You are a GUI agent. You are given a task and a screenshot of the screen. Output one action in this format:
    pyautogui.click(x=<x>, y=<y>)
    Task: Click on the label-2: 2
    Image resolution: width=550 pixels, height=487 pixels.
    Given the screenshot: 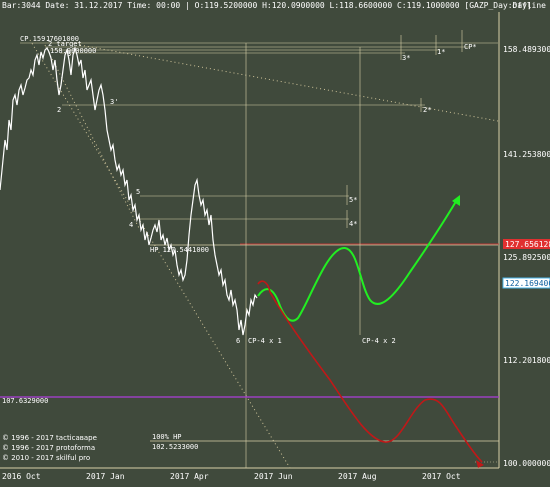 What is the action you would take?
    pyautogui.click(x=59, y=110)
    